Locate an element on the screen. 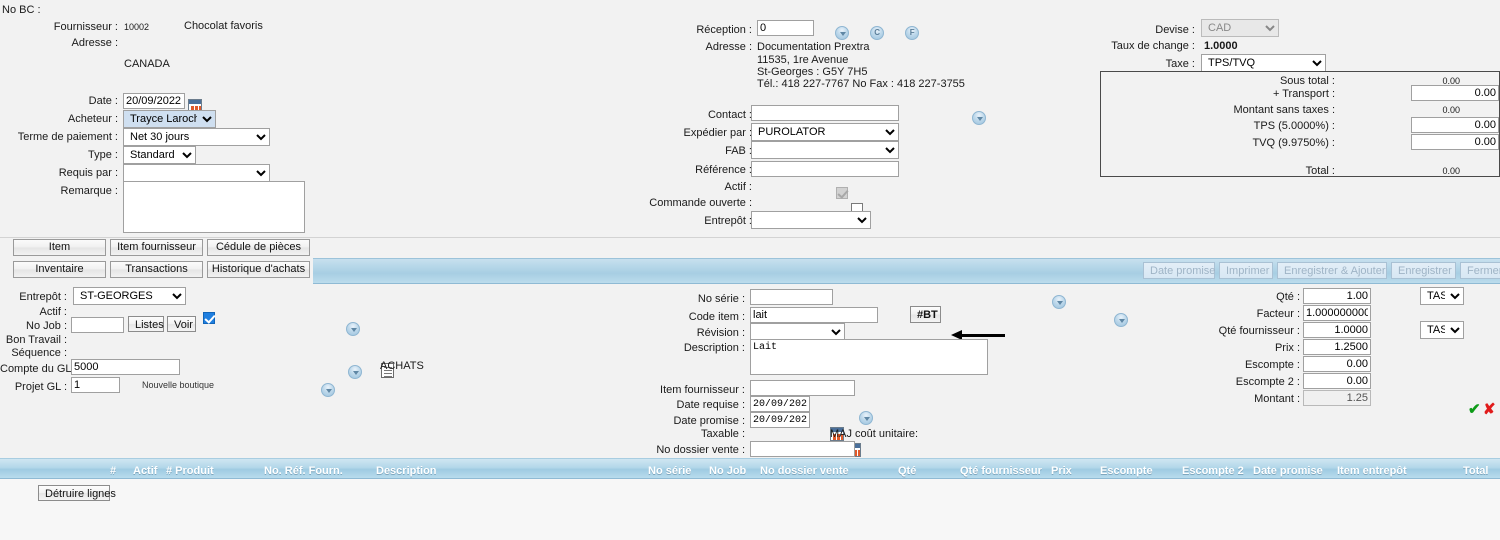 Image resolution: width=1500 pixels, height=540 pixels. qte-unit-select: TAS is located at coordinates (1442, 296).